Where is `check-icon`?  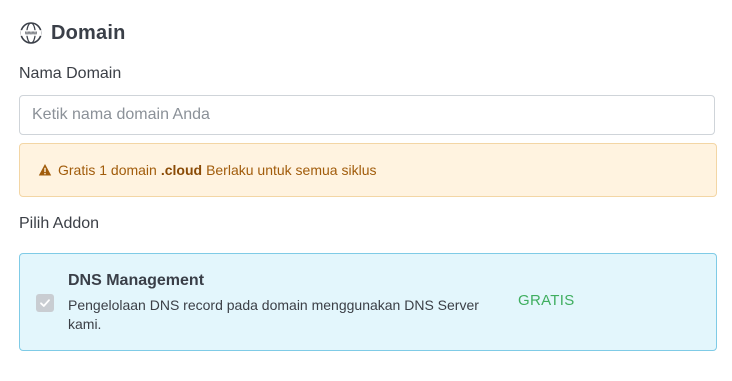
check-icon is located at coordinates (45, 303).